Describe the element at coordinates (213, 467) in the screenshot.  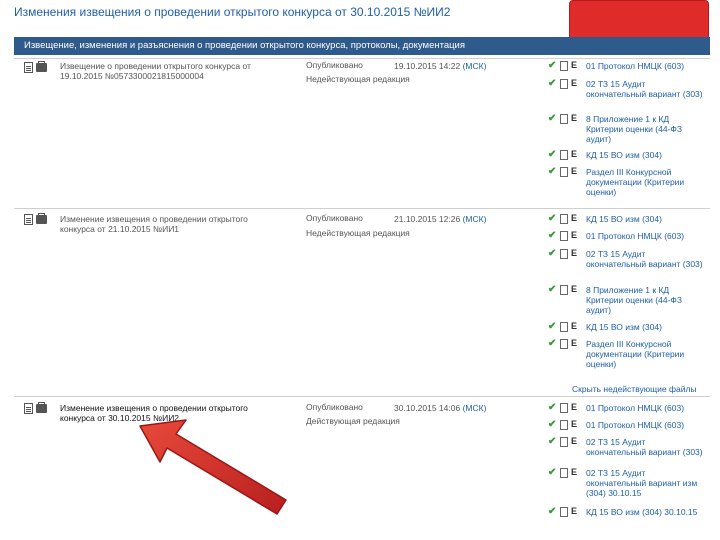
I see `annotation-arrow-icon` at that location.